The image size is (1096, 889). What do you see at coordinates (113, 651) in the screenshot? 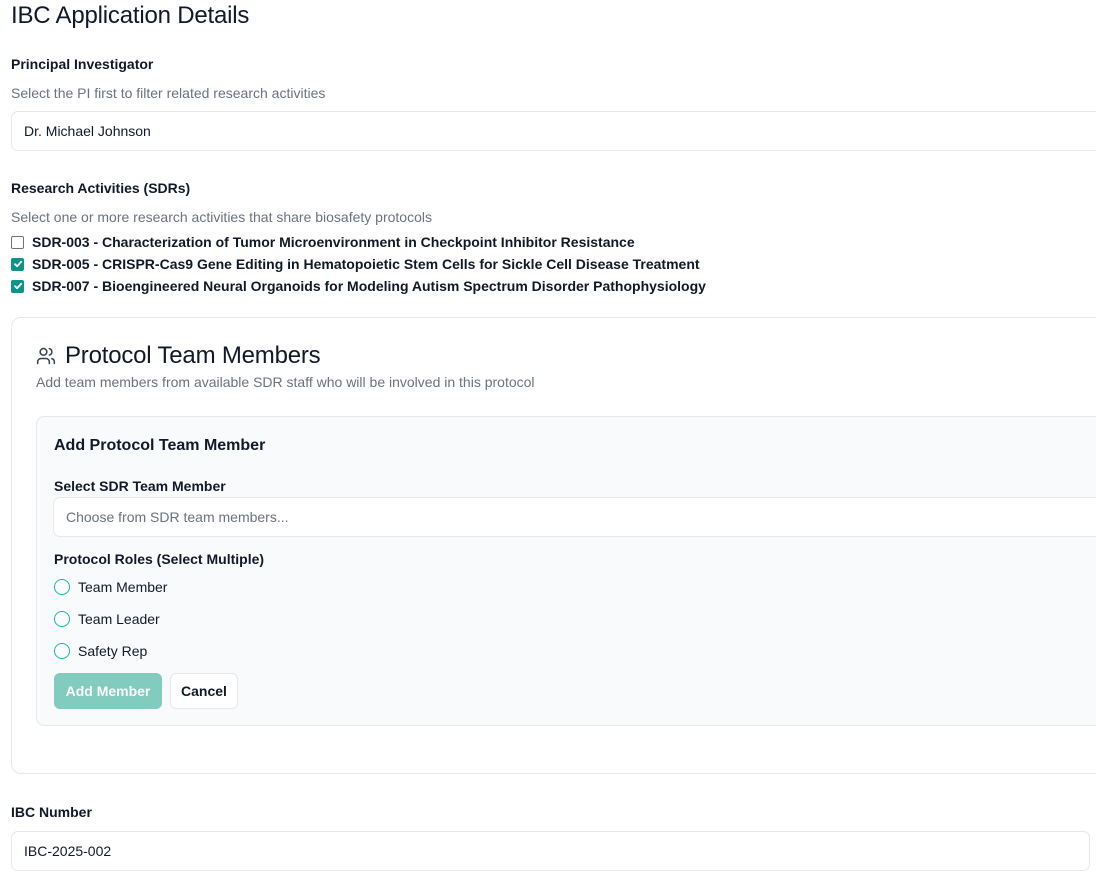
I see `role-label: Safety Rep` at bounding box center [113, 651].